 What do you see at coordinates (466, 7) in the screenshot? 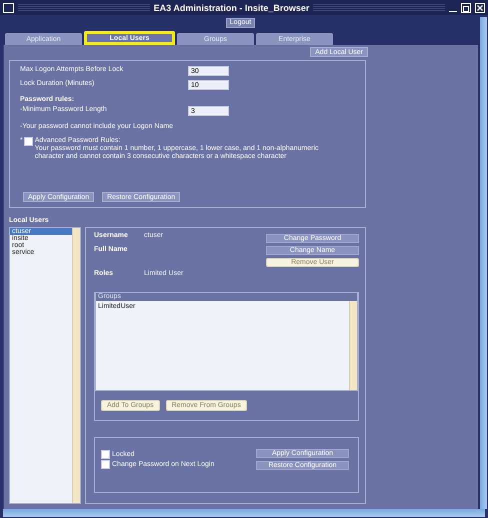
I see `maximize-icon` at bounding box center [466, 7].